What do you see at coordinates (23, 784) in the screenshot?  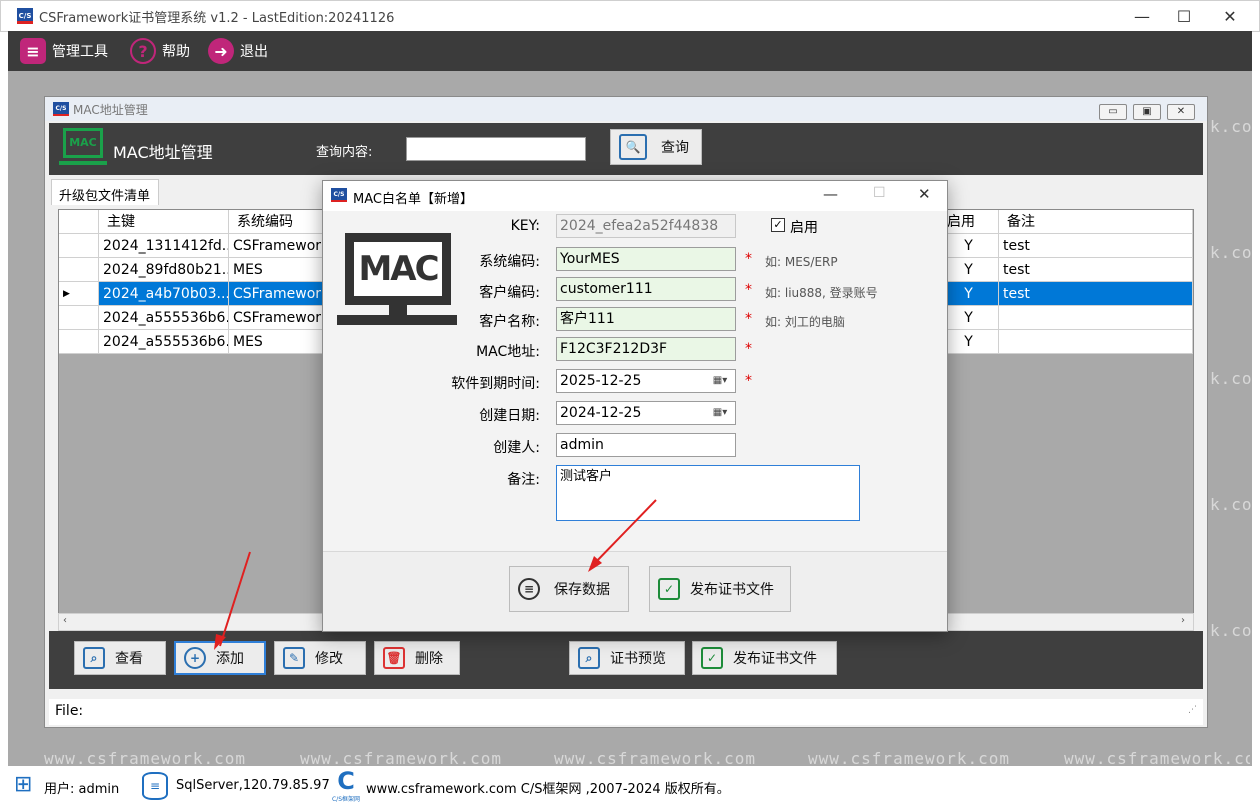 I see `windows-logo-icon: ⊞` at bounding box center [23, 784].